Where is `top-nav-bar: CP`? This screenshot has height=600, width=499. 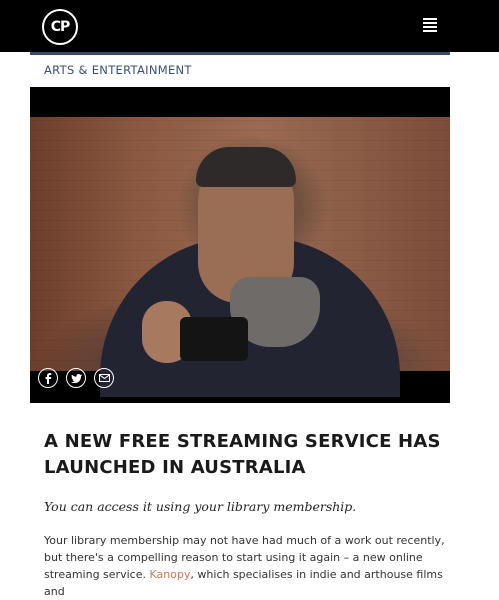
top-nav-bar: CP is located at coordinates (249, 26).